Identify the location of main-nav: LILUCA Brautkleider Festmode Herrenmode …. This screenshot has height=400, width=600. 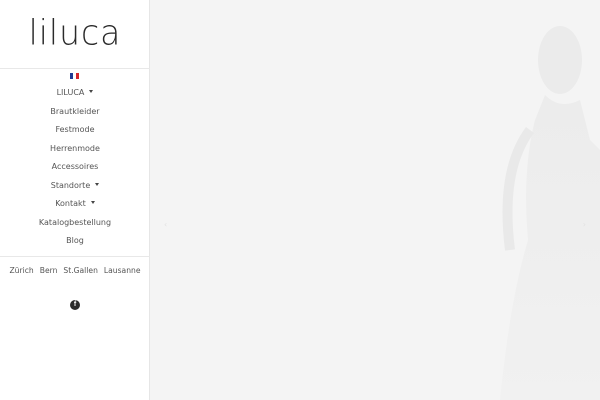
(75, 167).